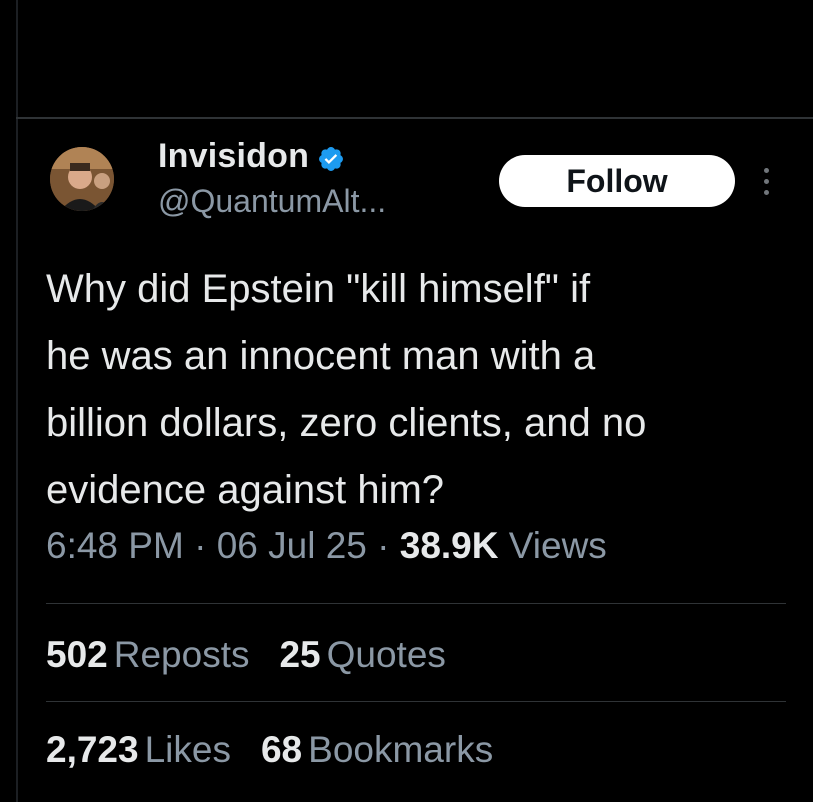  Describe the element at coordinates (331, 157) in the screenshot. I see `verified-badge-icon` at that location.